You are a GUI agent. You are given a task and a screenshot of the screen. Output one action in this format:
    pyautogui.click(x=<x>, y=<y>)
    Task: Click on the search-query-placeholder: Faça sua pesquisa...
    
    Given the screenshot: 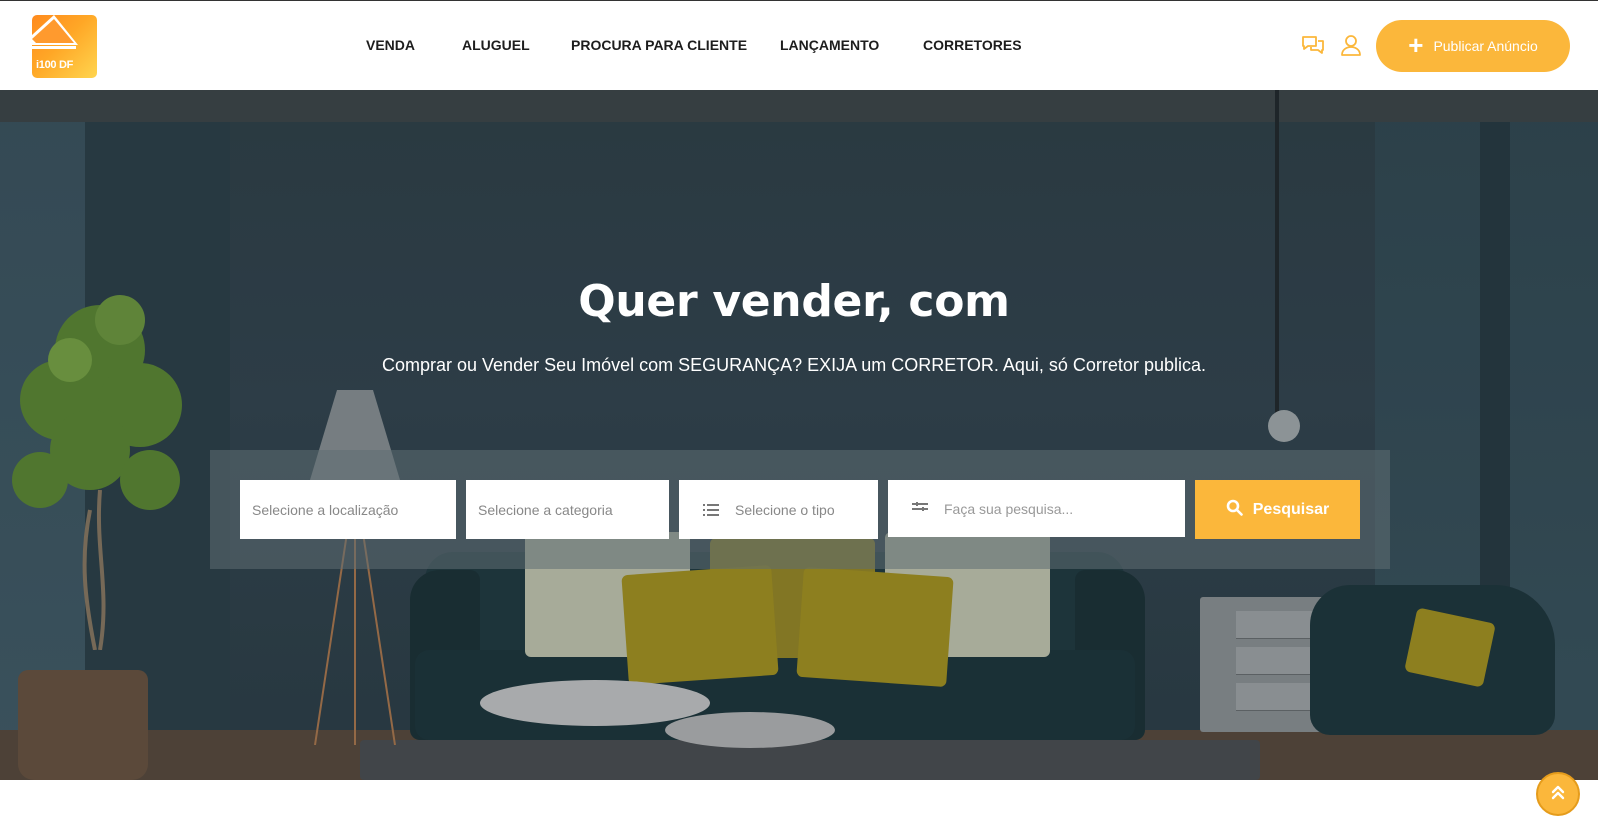 What is the action you would take?
    pyautogui.click(x=1009, y=508)
    